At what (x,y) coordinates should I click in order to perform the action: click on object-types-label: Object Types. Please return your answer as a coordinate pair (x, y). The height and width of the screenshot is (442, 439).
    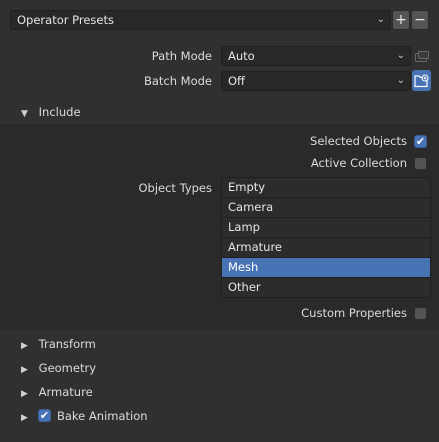
    Looking at the image, I should click on (175, 188).